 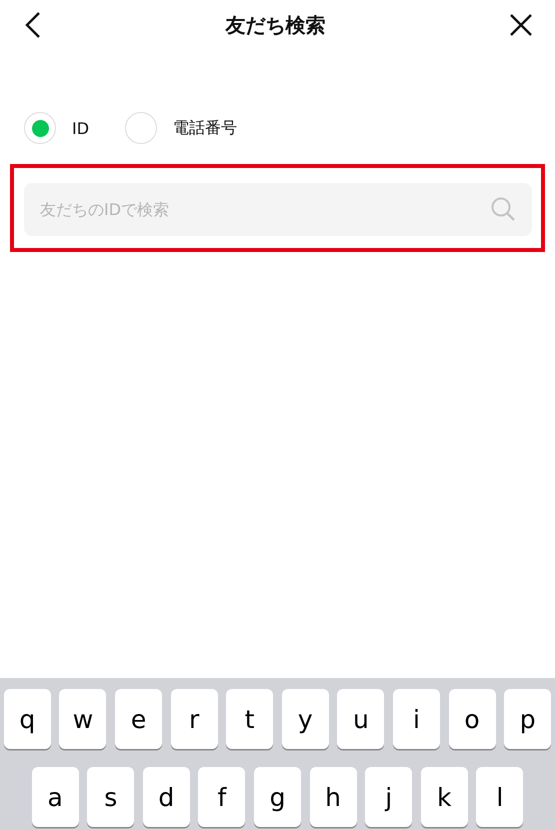 I want to click on search-field: 友だちのIDで検索, so click(x=278, y=209).